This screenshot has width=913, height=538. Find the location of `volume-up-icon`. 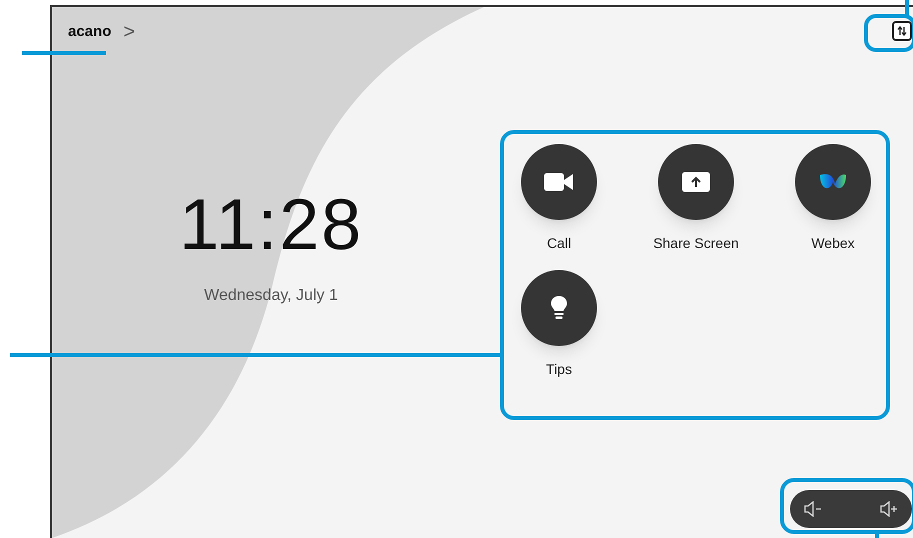

volume-up-icon is located at coordinates (889, 509).